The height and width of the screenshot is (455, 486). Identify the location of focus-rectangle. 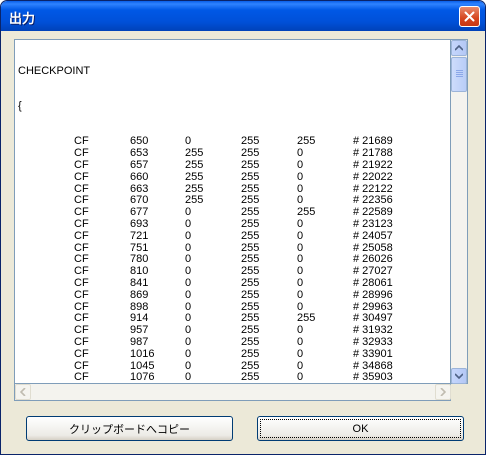
(360, 428).